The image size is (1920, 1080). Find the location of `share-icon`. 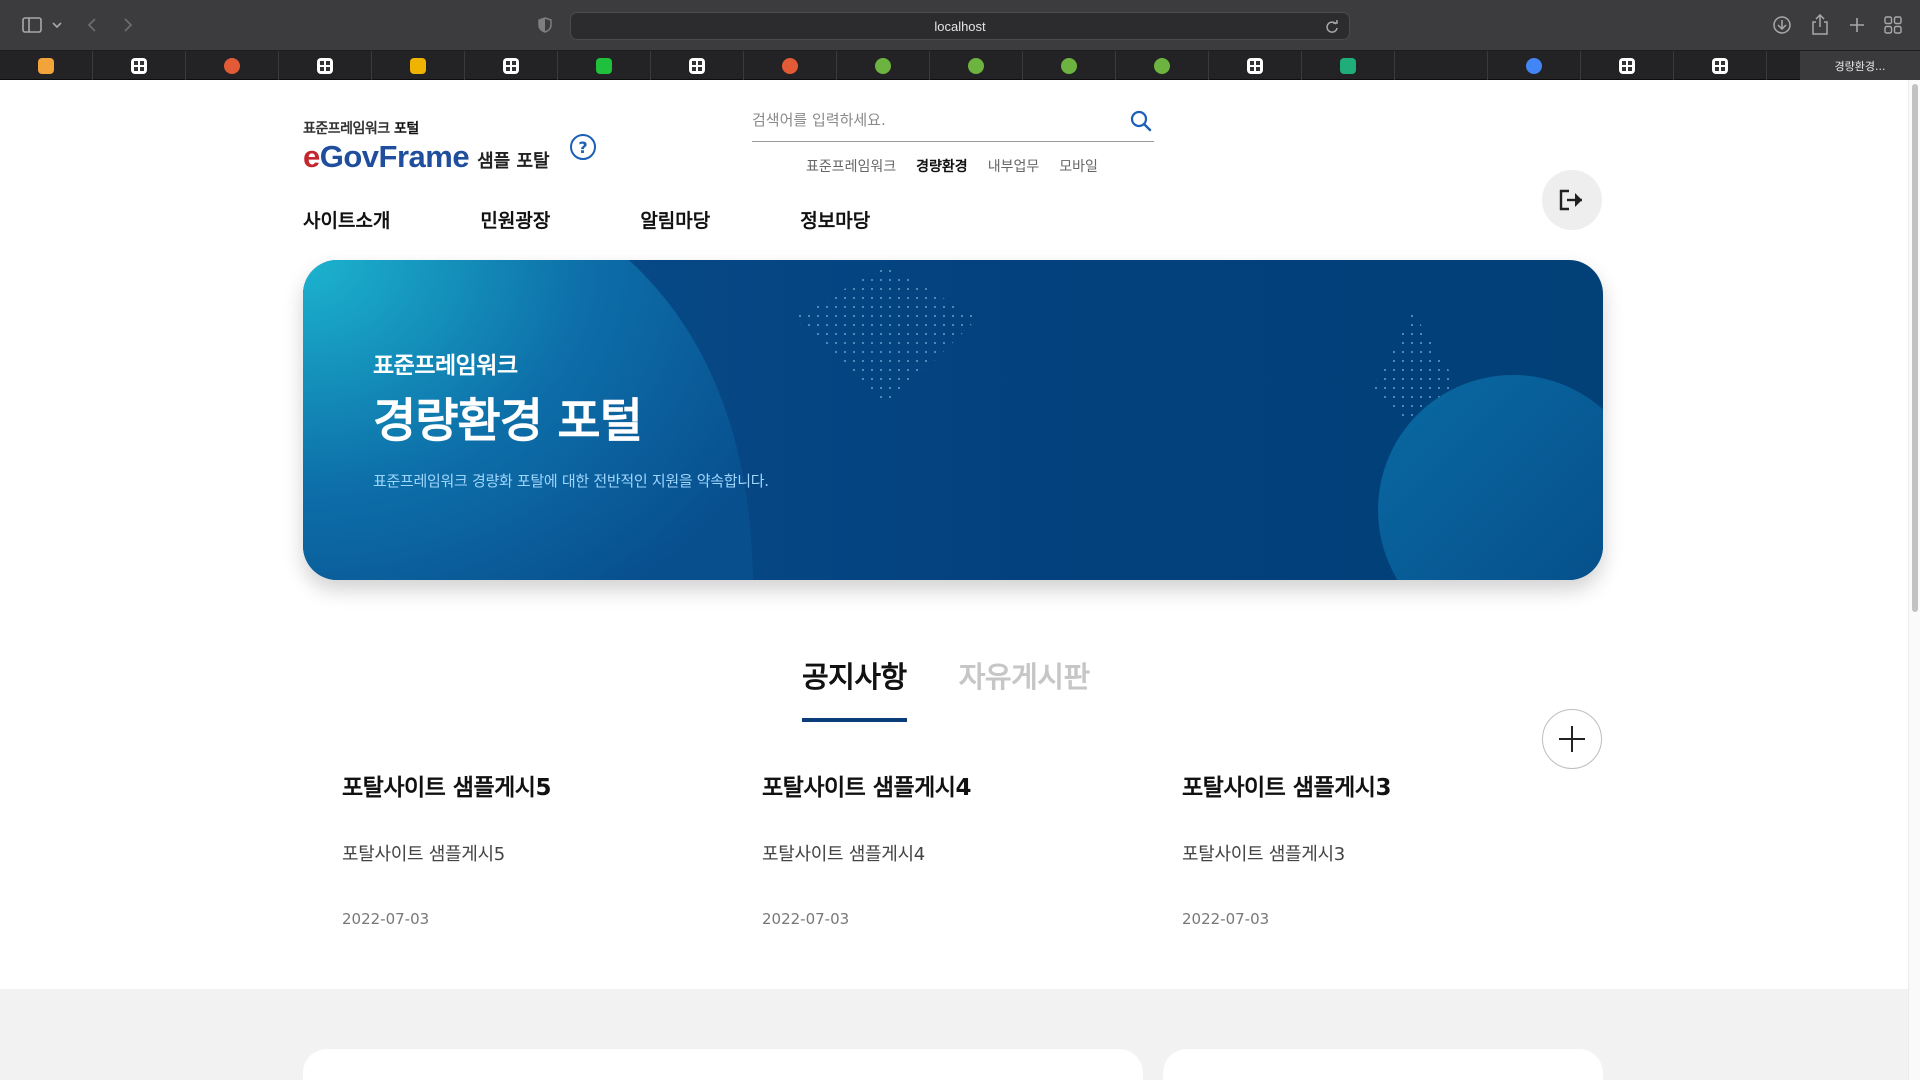

share-icon is located at coordinates (1820, 25).